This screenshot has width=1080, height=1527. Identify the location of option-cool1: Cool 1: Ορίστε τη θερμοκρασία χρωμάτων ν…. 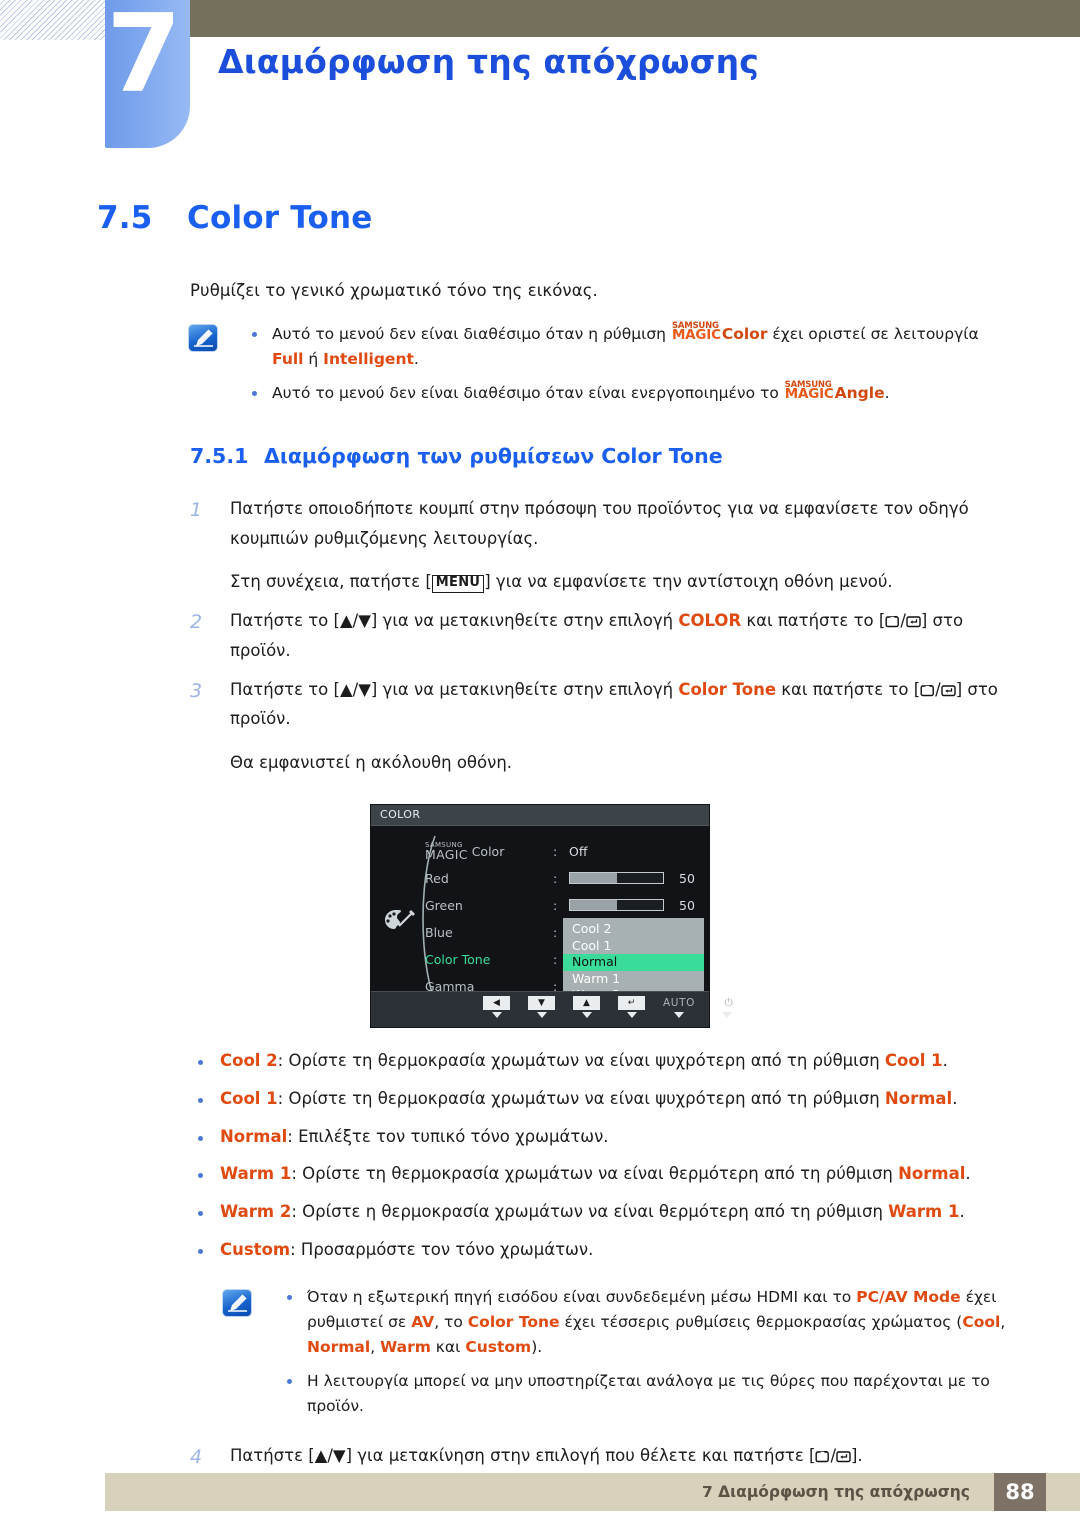
(597, 1099).